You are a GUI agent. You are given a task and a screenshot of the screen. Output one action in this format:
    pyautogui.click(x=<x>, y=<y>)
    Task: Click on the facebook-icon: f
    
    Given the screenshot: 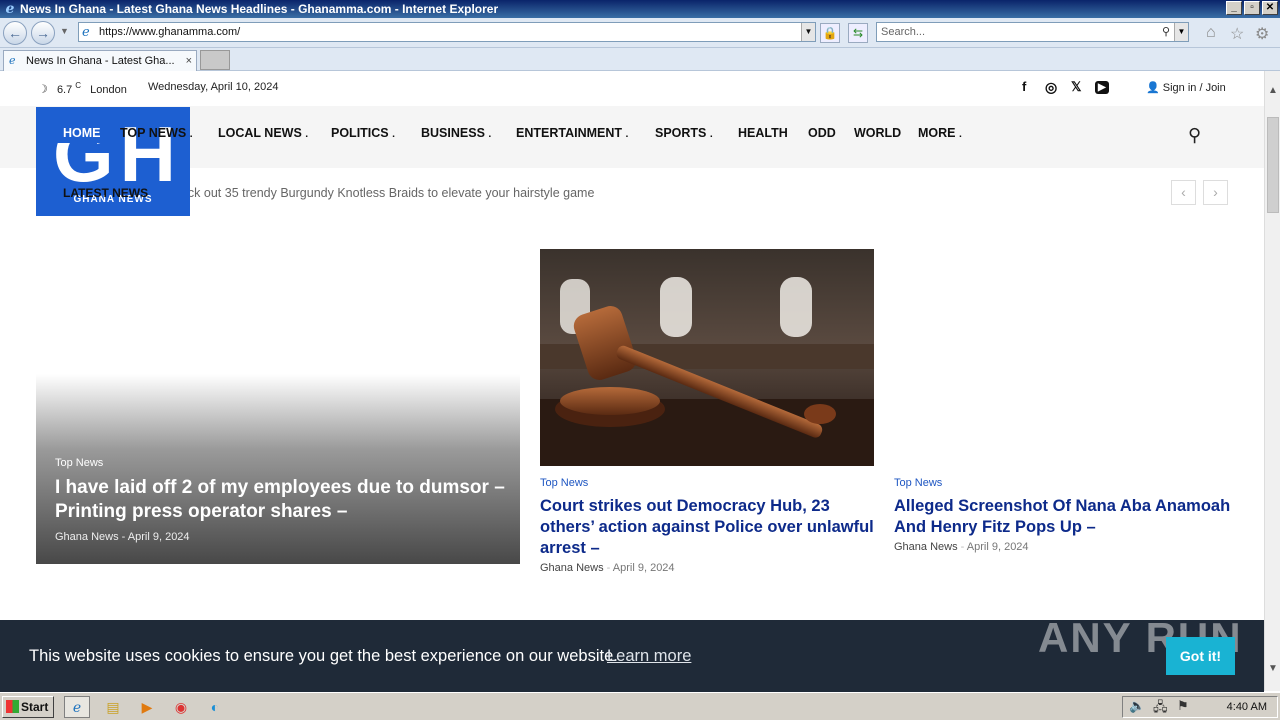 What is the action you would take?
    pyautogui.click(x=1024, y=86)
    